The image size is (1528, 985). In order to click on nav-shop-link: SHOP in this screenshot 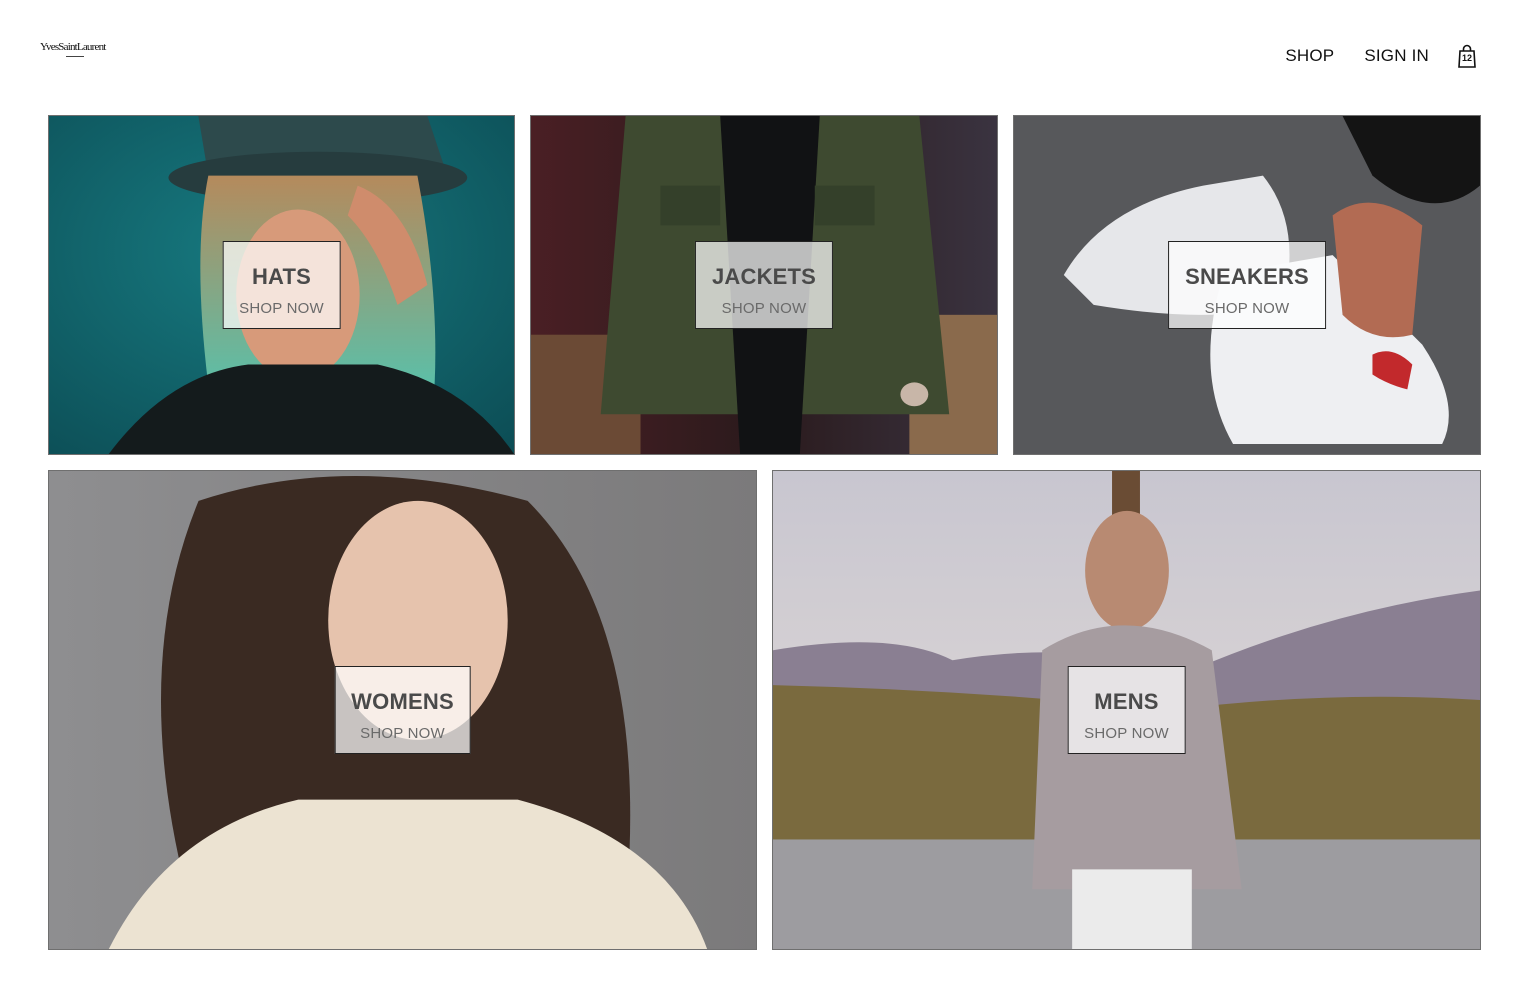, I will do `click(1309, 56)`.